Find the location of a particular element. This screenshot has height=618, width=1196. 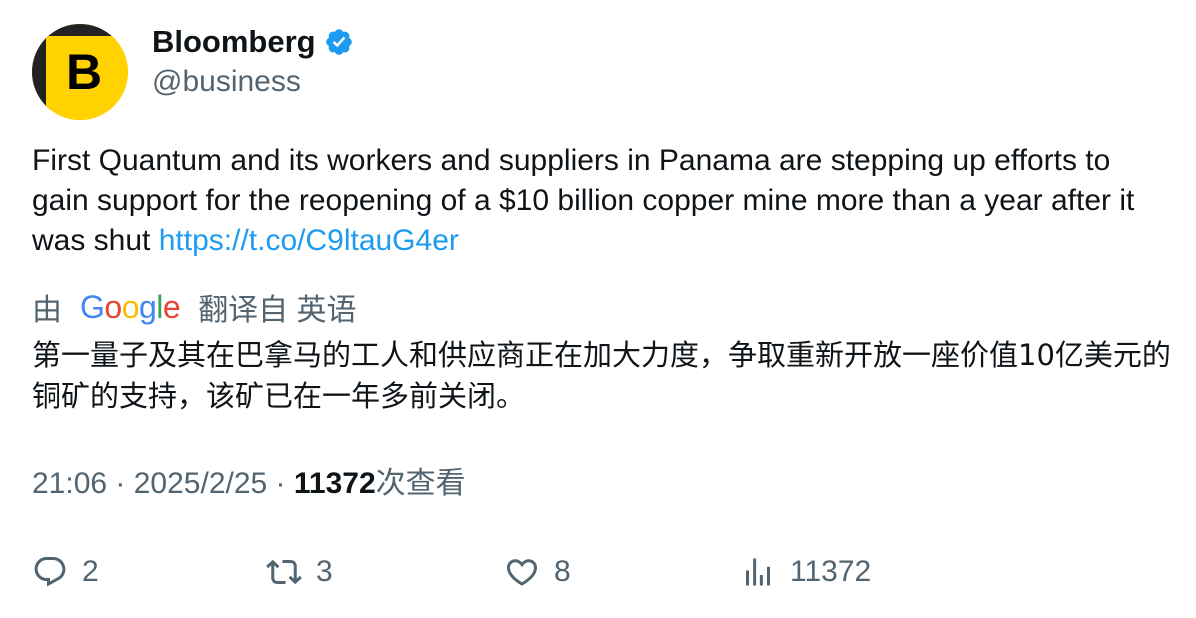

like-button: 8 is located at coordinates (537, 572).